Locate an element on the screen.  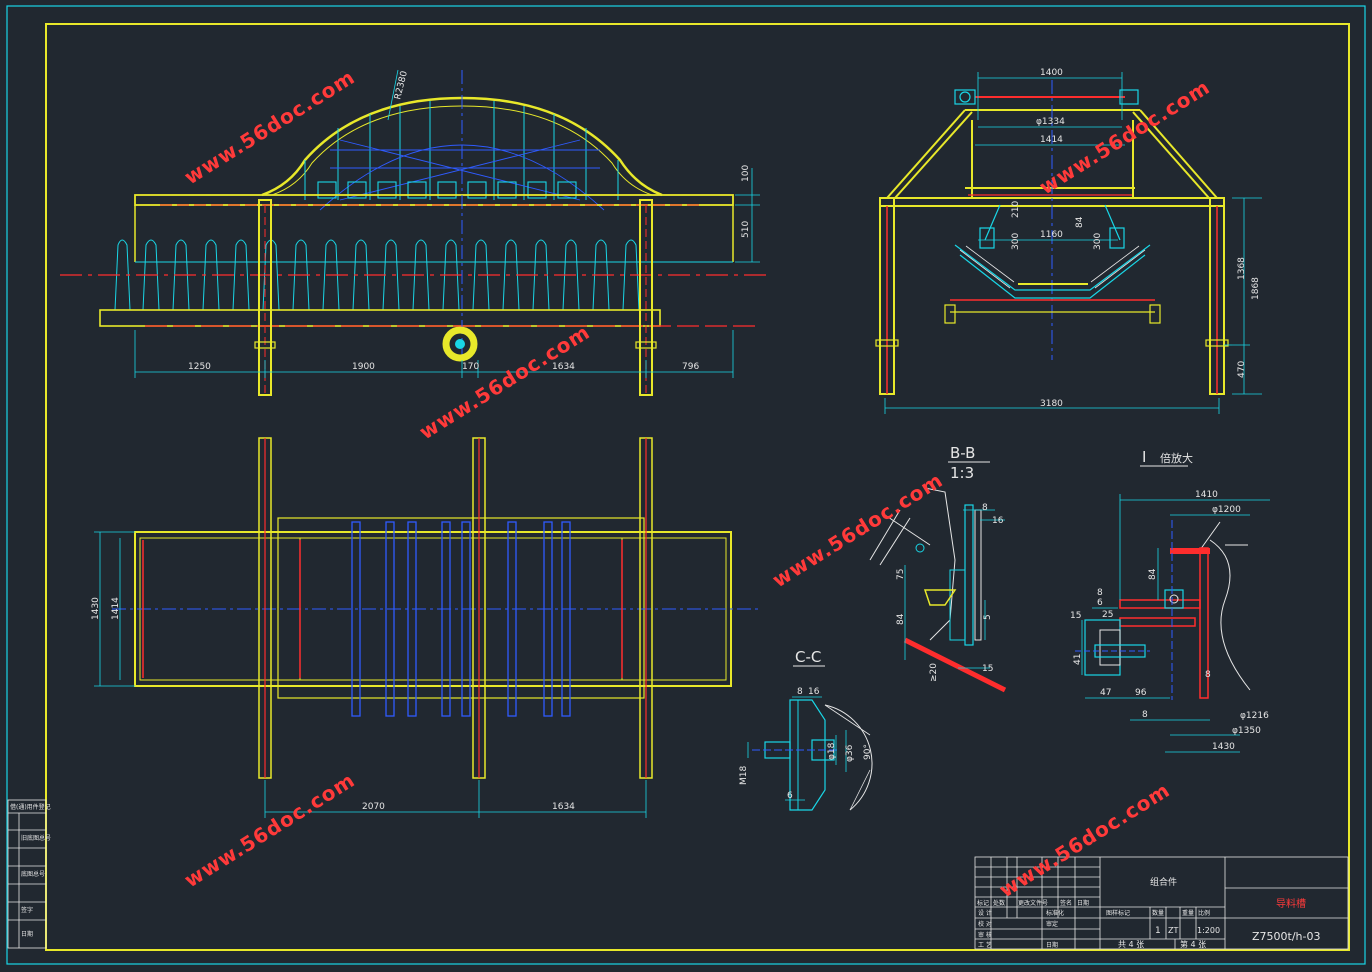
detail-dim-1410: 1410 is located at coordinates (1206, 495).